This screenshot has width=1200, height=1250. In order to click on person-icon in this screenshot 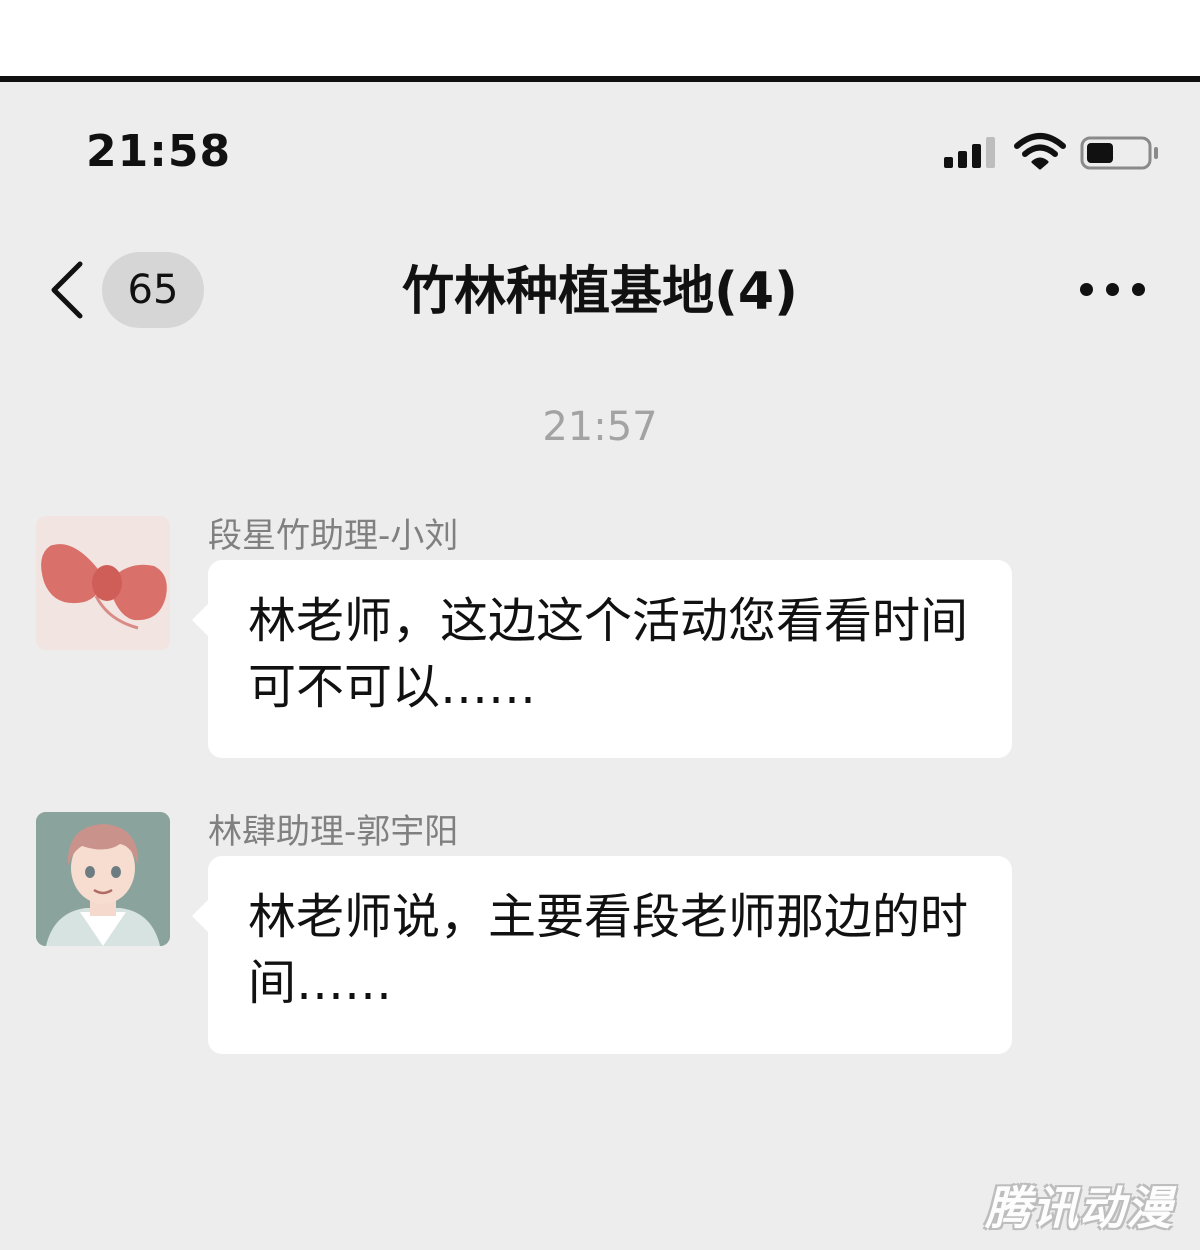, I will do `click(103, 879)`.